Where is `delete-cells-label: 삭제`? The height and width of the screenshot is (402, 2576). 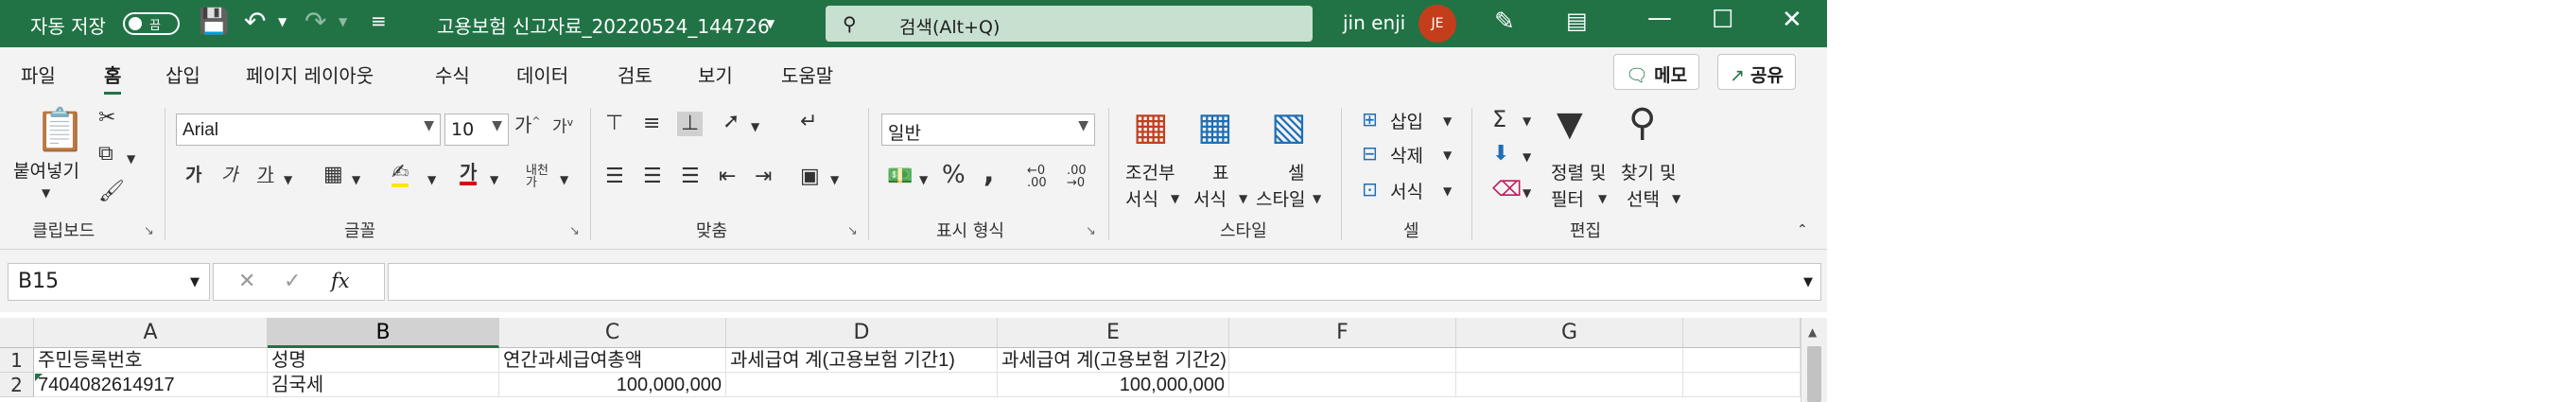
delete-cells-label: 삭제 is located at coordinates (1406, 154).